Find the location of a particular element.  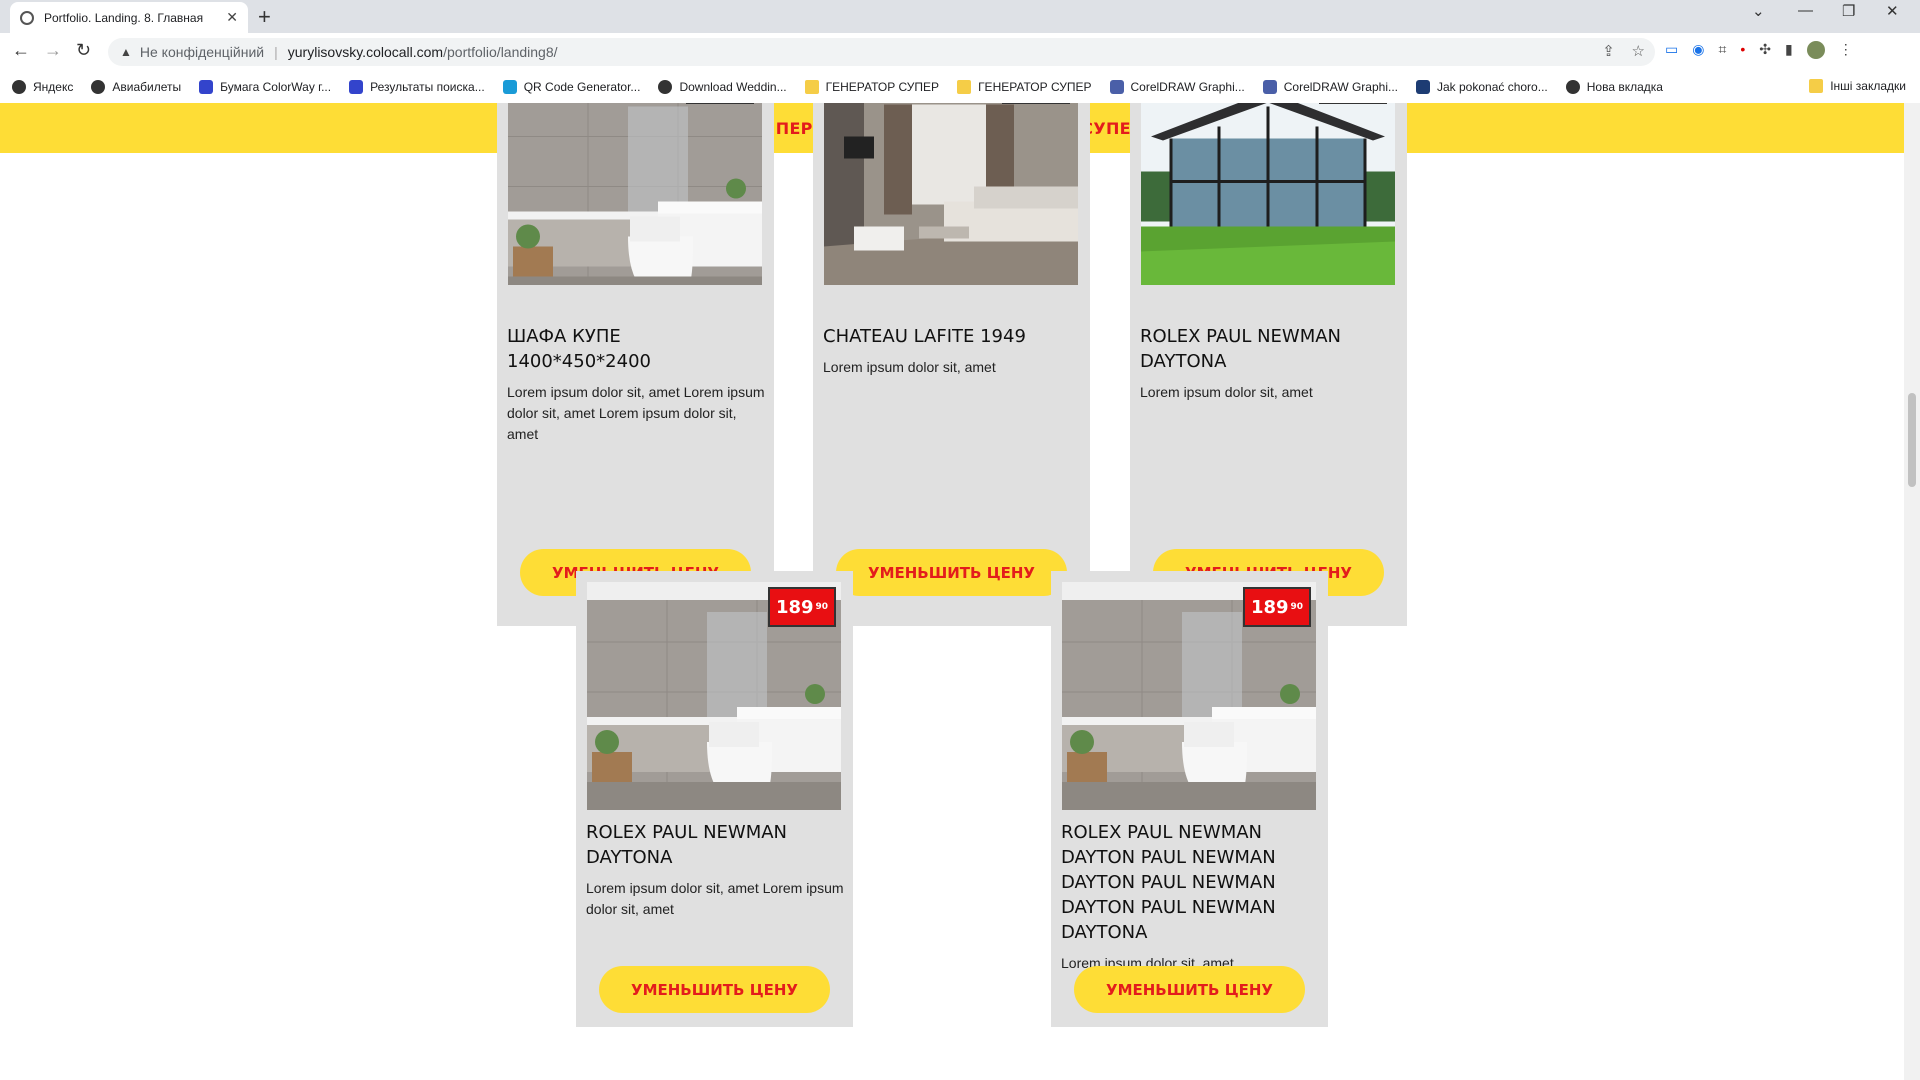

warning-icon: ▲ is located at coordinates (126, 52).